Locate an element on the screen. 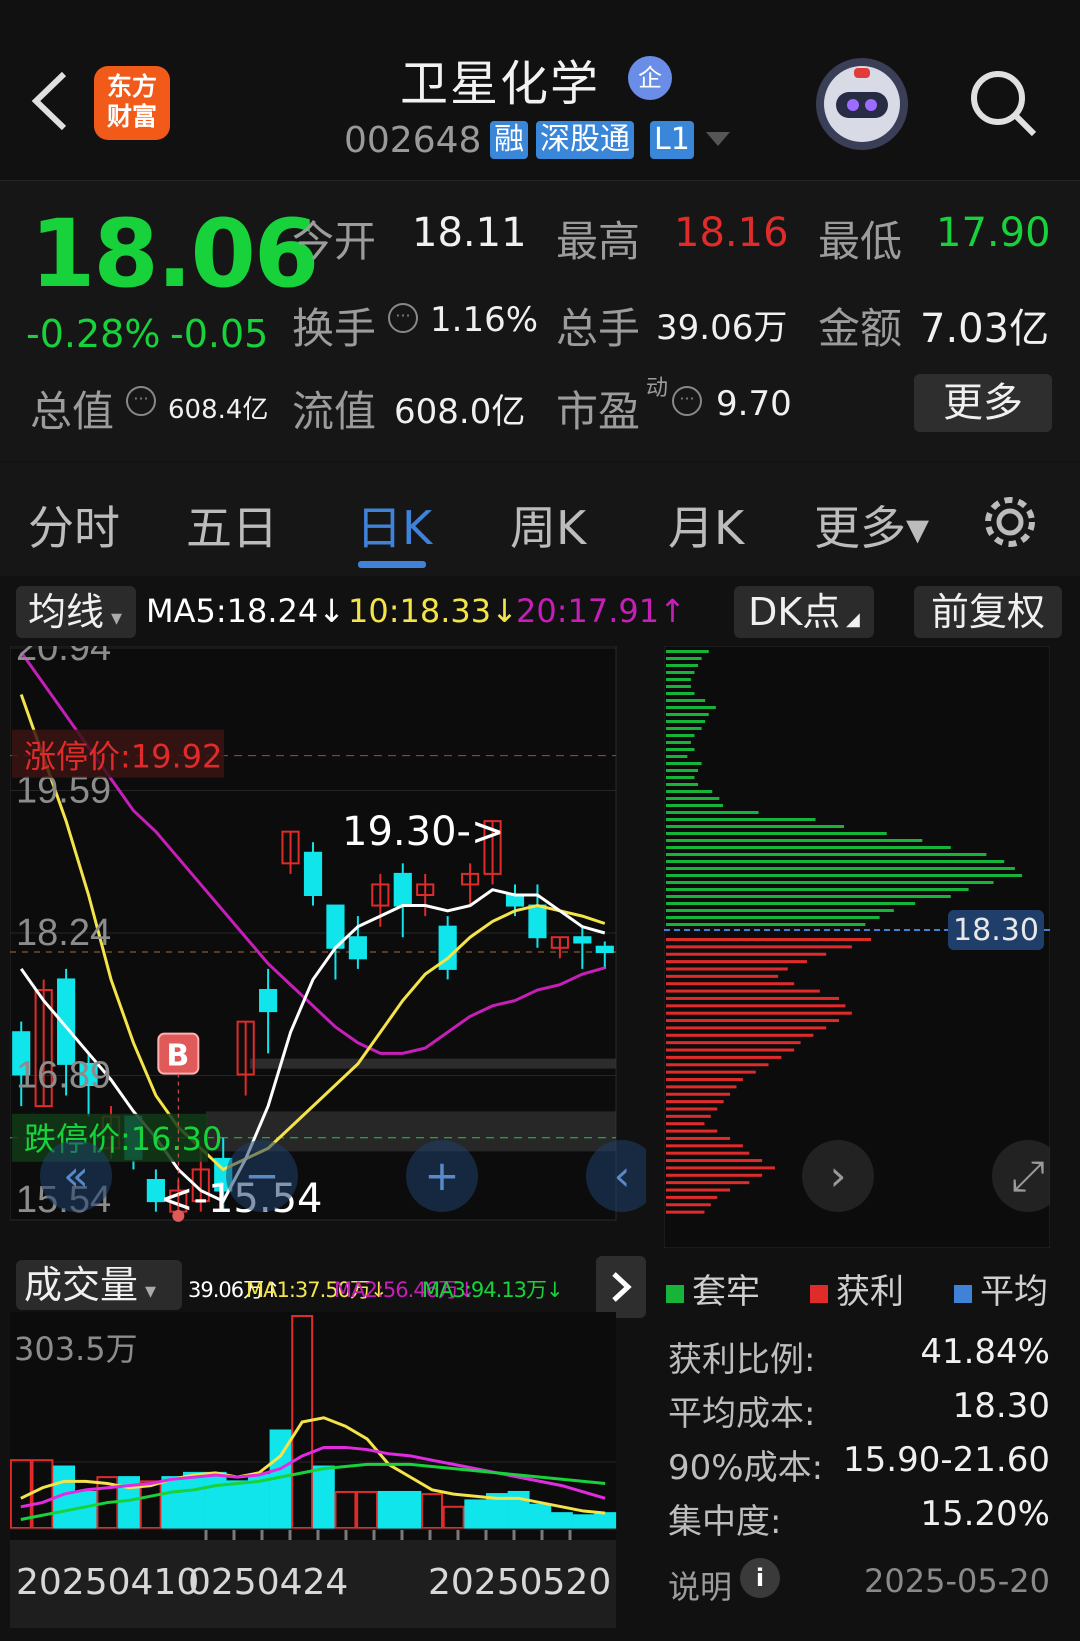  indicator-selector: 均线 ▾ is located at coordinates (76, 612).